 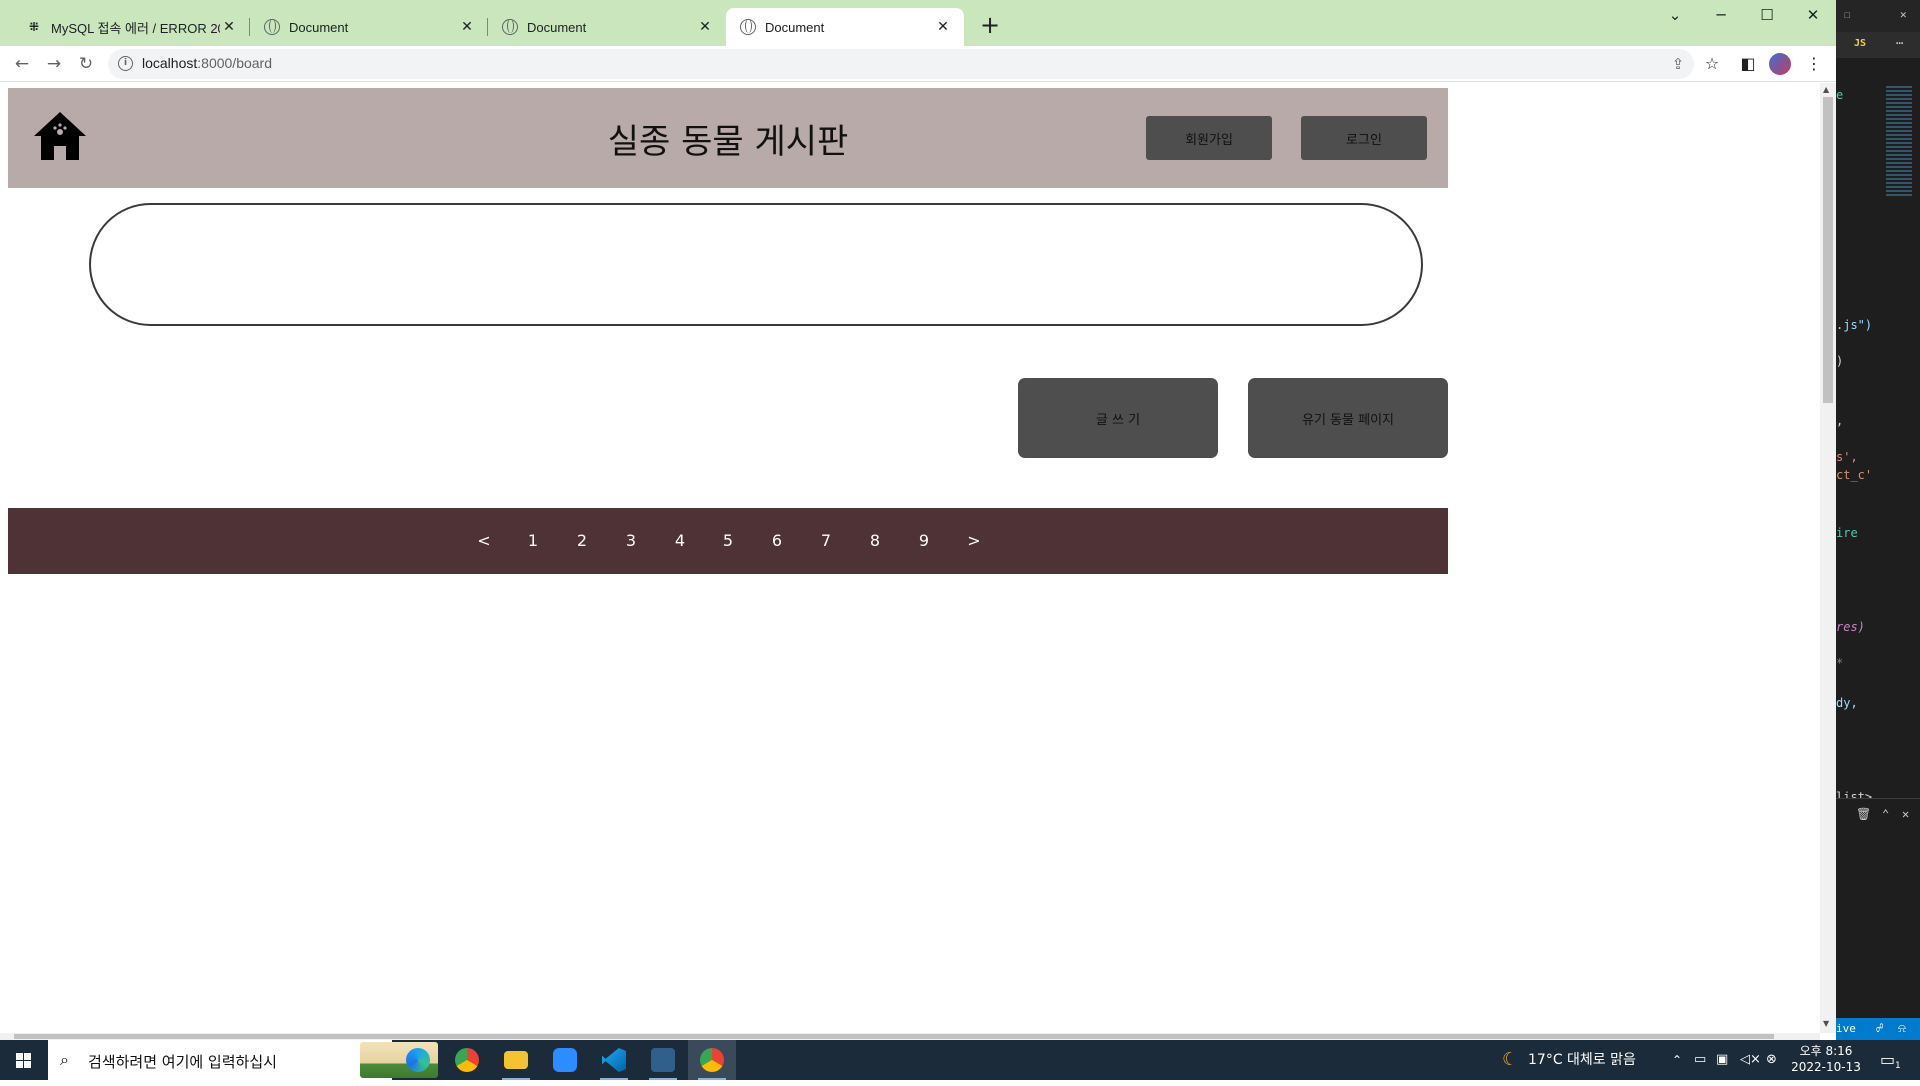 I want to click on tab-document-1: Document ✕, so click(x=369, y=27).